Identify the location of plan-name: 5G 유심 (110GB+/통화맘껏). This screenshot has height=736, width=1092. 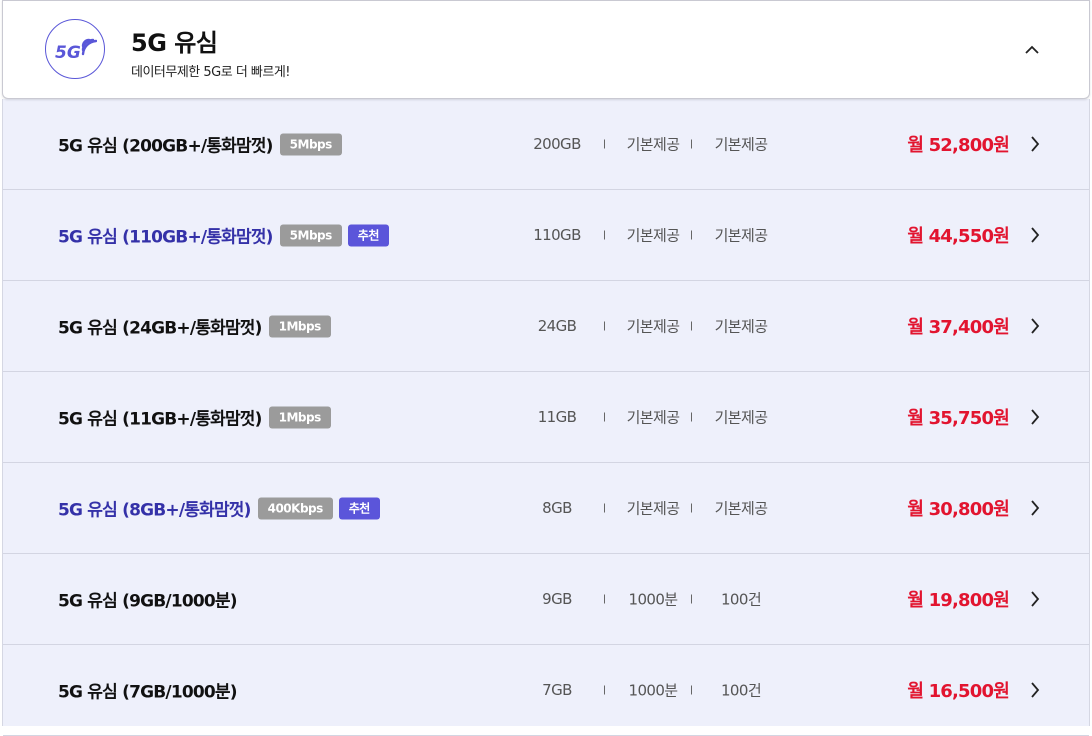
(165, 237).